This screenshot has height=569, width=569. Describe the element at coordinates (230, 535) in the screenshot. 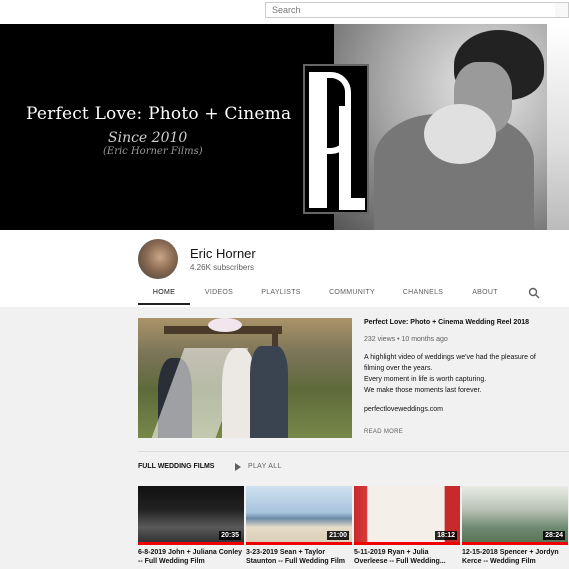

I see `video-duration: 20:35` at that location.